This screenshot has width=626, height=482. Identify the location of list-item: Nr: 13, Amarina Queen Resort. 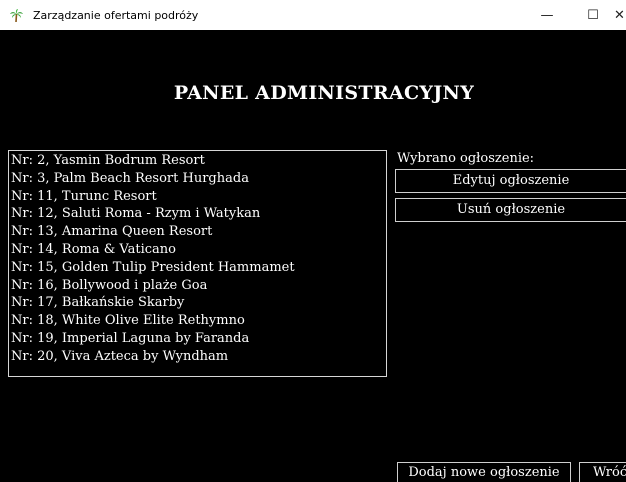
(197, 232).